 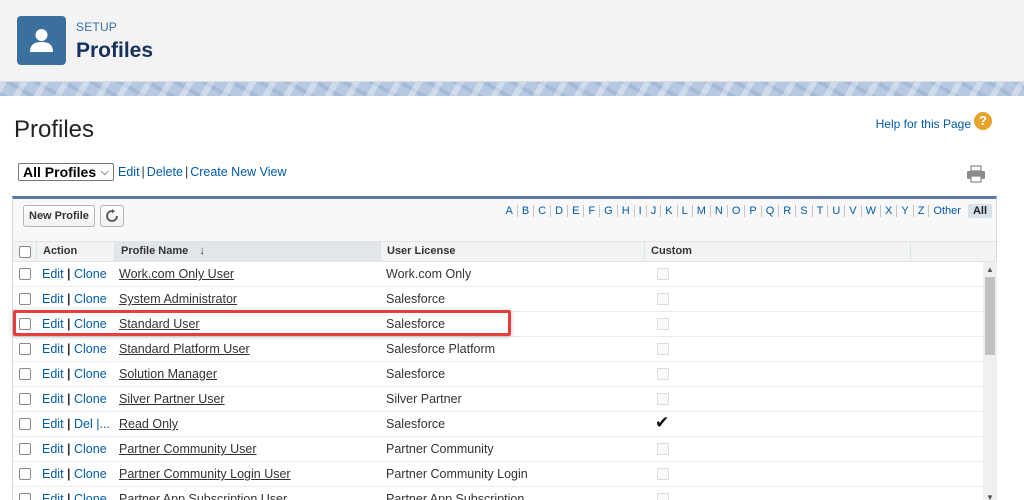 What do you see at coordinates (976, 176) in the screenshot?
I see `printer-icon` at bounding box center [976, 176].